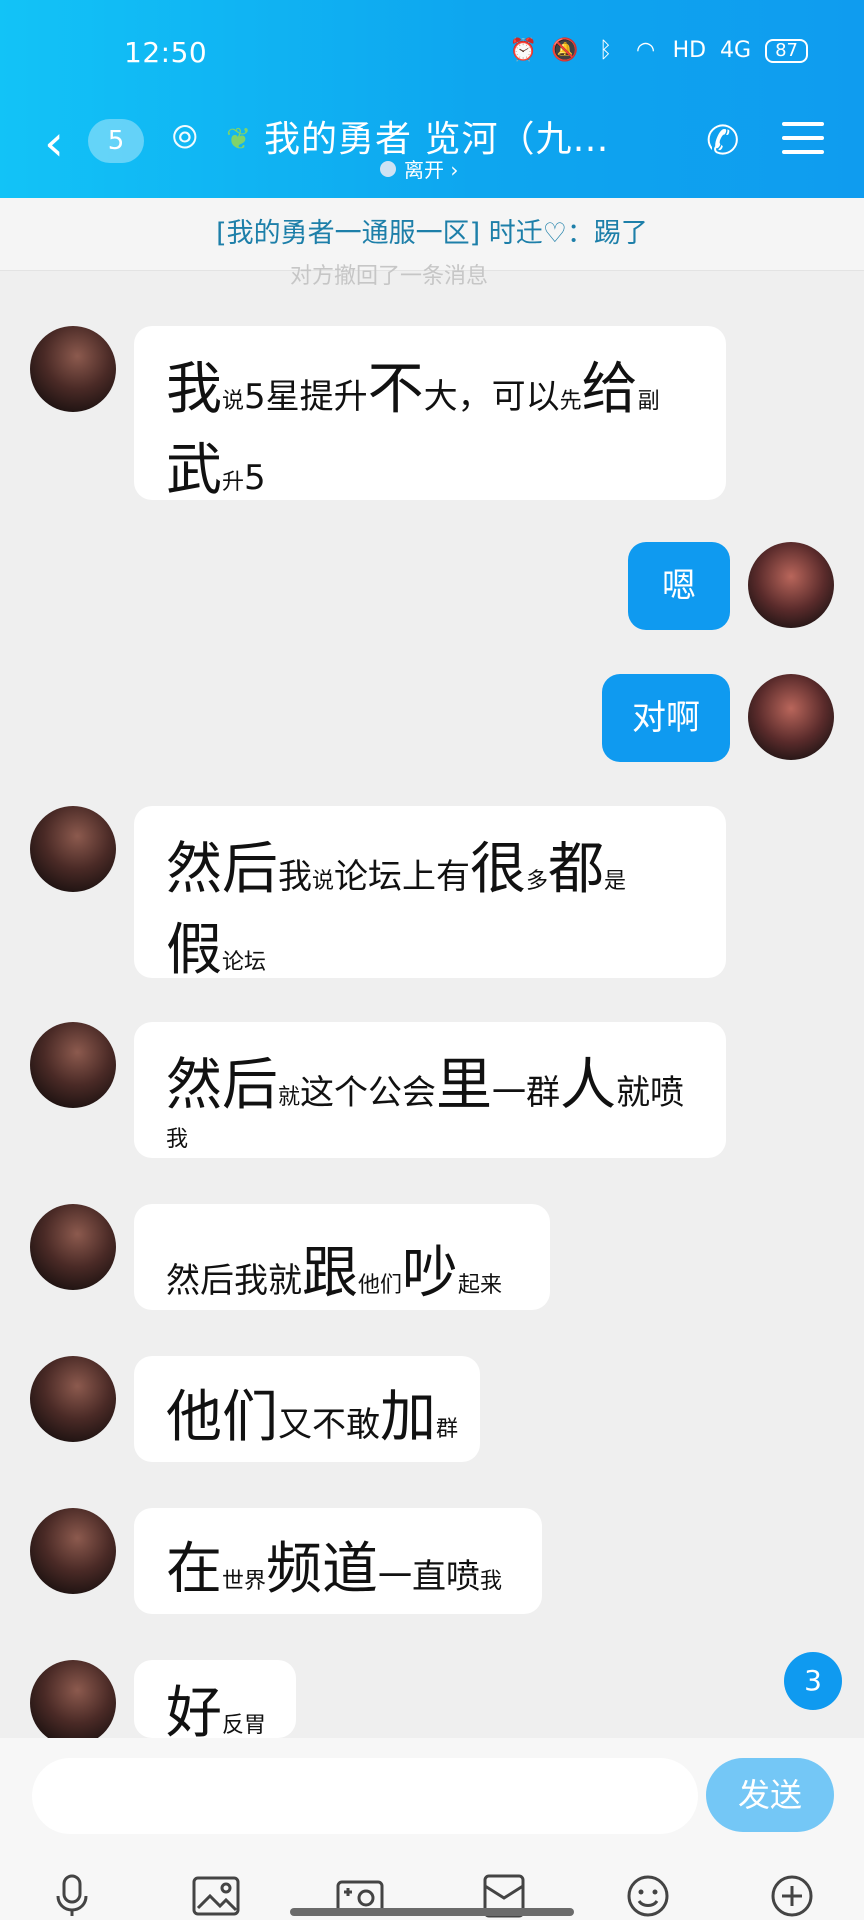  I want to click on message-text-run: 人, so click(588, 1085).